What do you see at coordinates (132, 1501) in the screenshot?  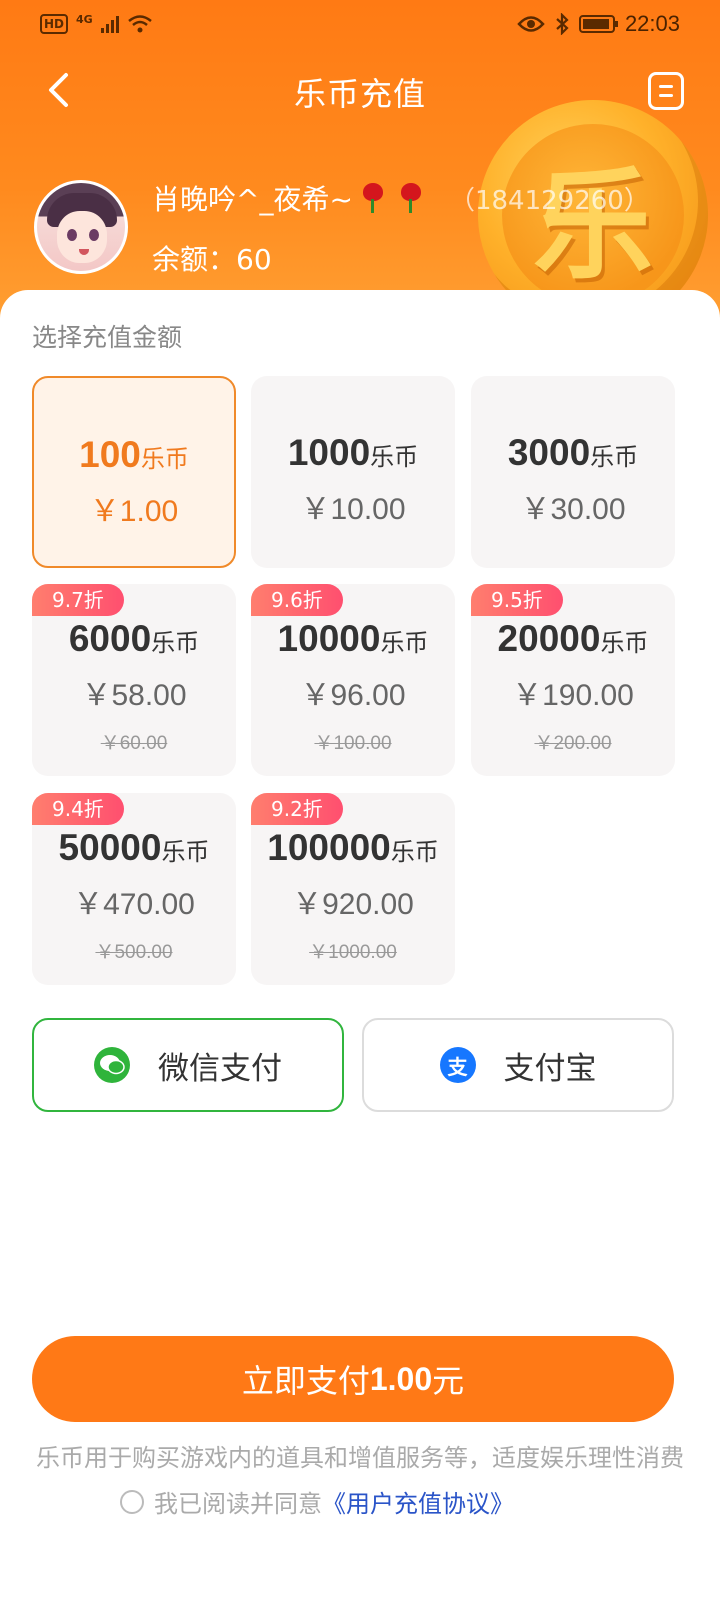 I see `agree-checkbox` at bounding box center [132, 1501].